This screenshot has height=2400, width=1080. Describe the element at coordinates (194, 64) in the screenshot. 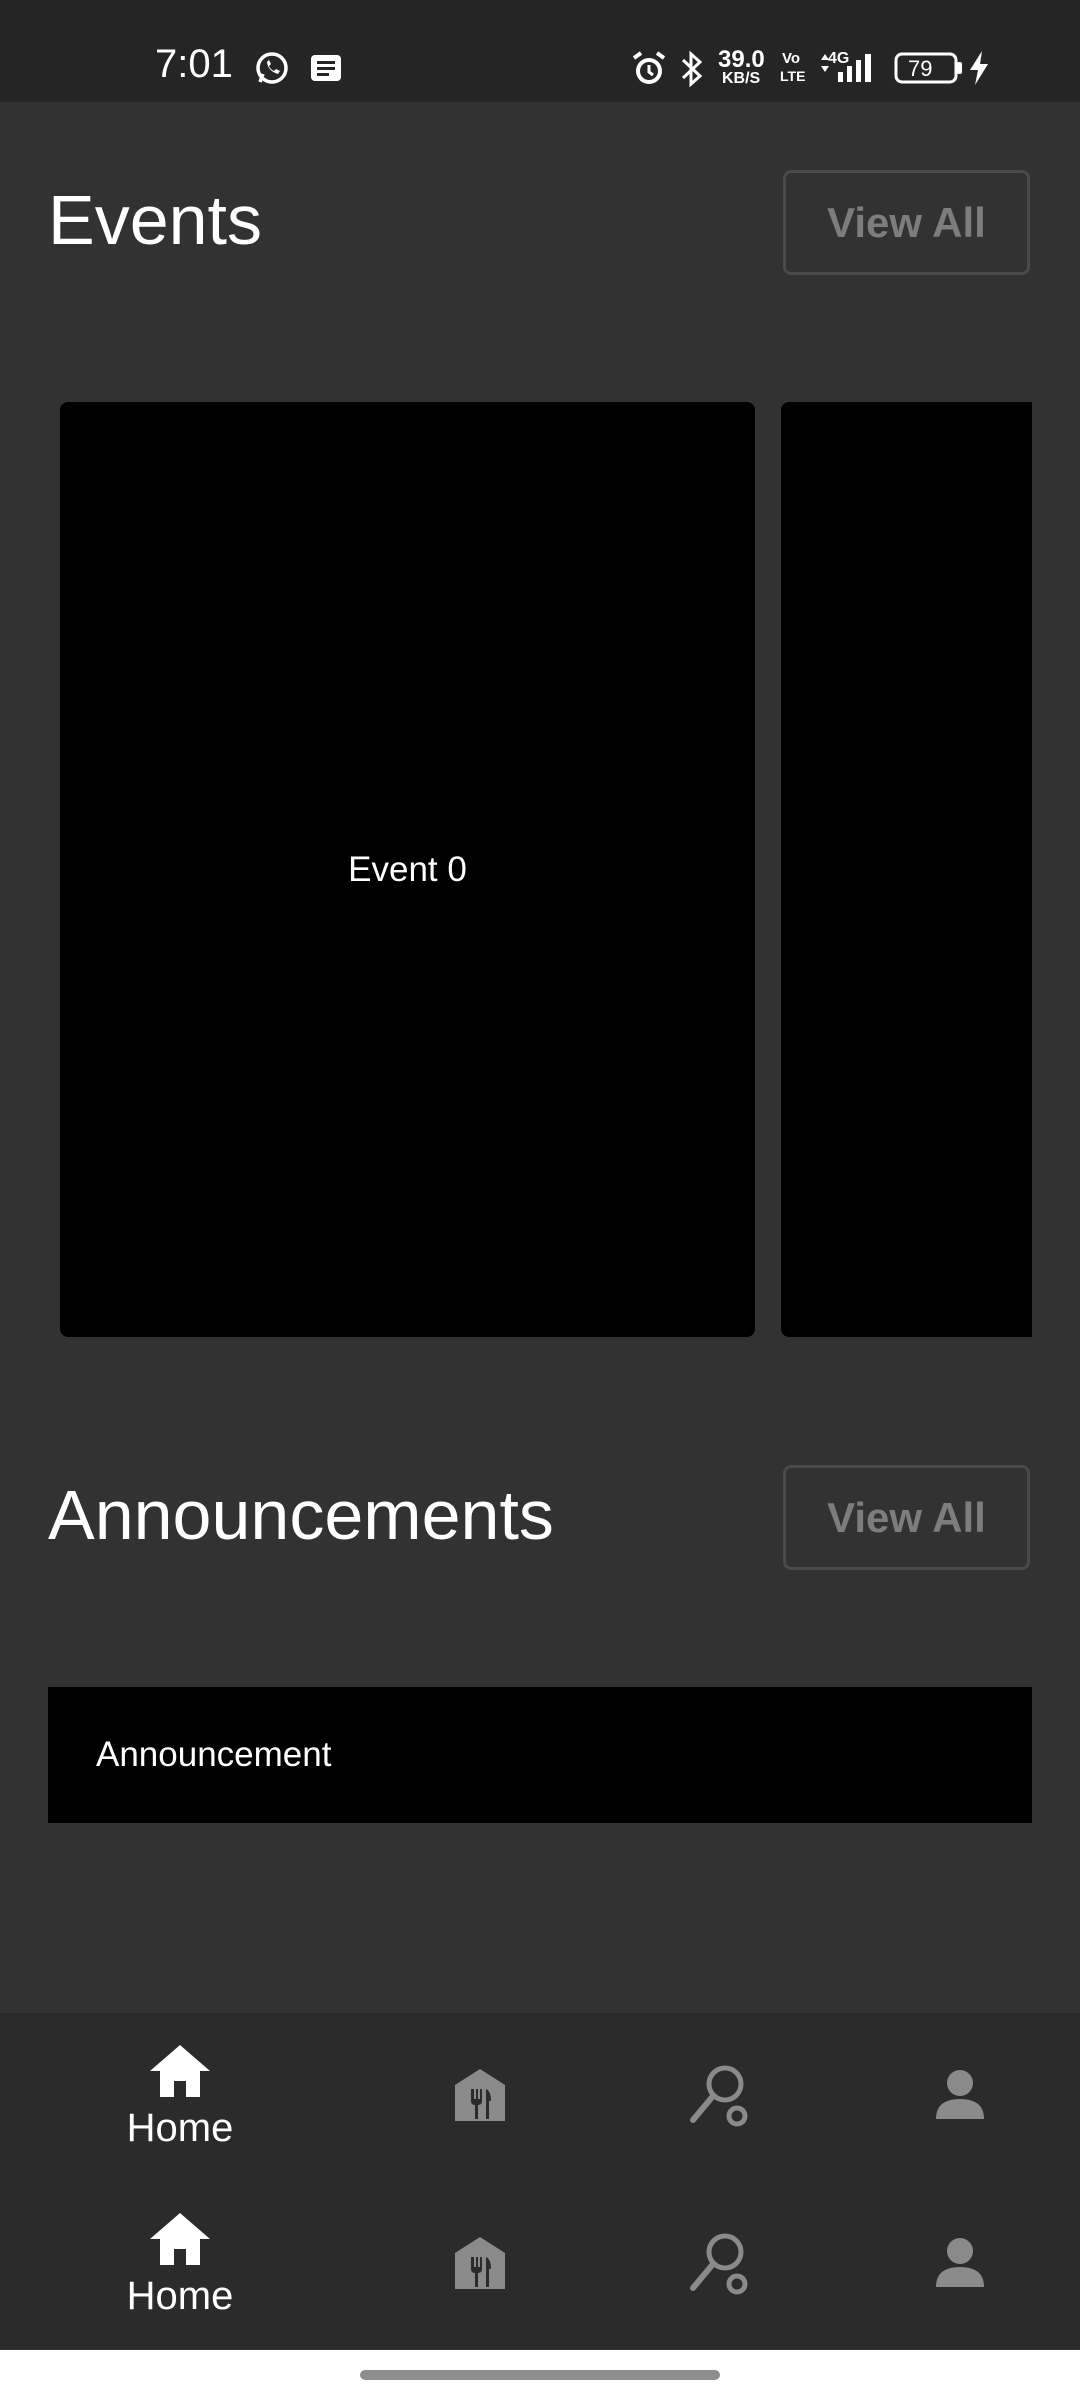

I see `status-time: 7:01` at that location.